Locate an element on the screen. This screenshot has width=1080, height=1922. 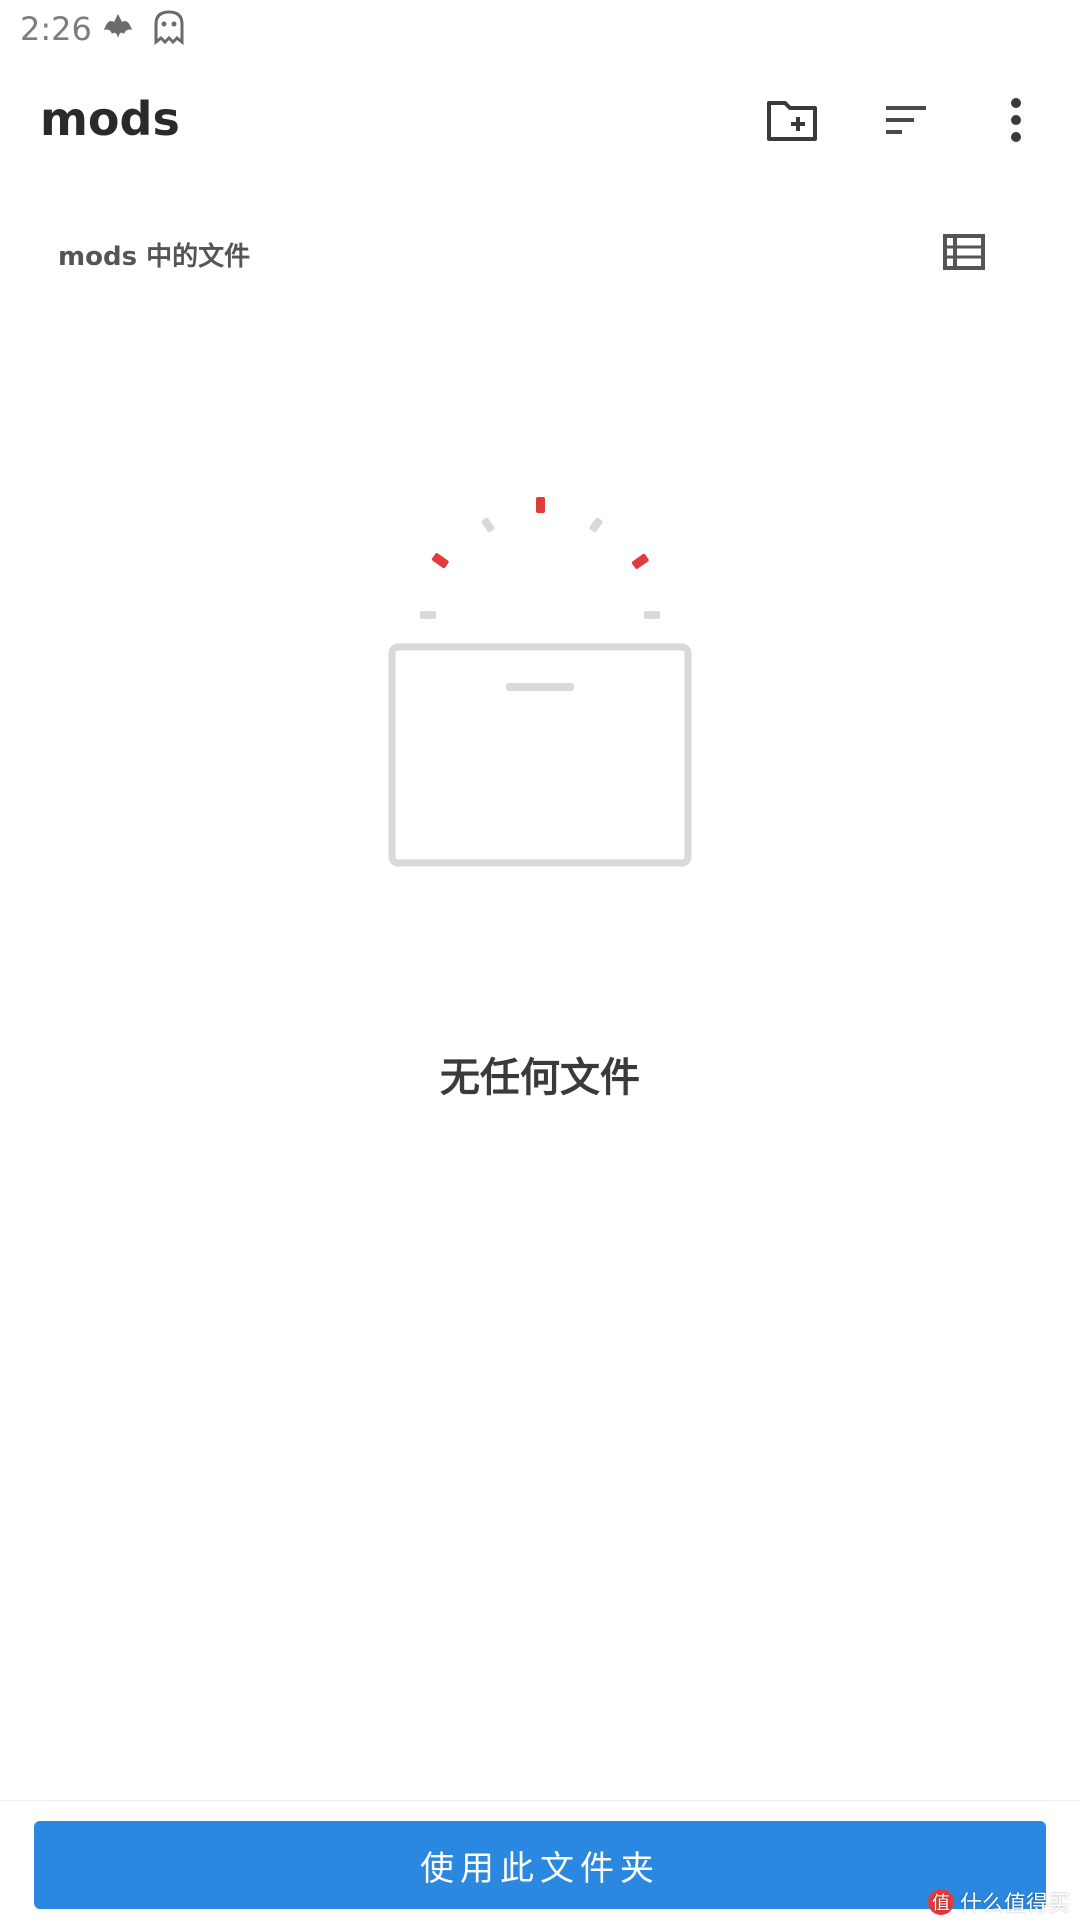
new-folder-icon is located at coordinates (792, 121).